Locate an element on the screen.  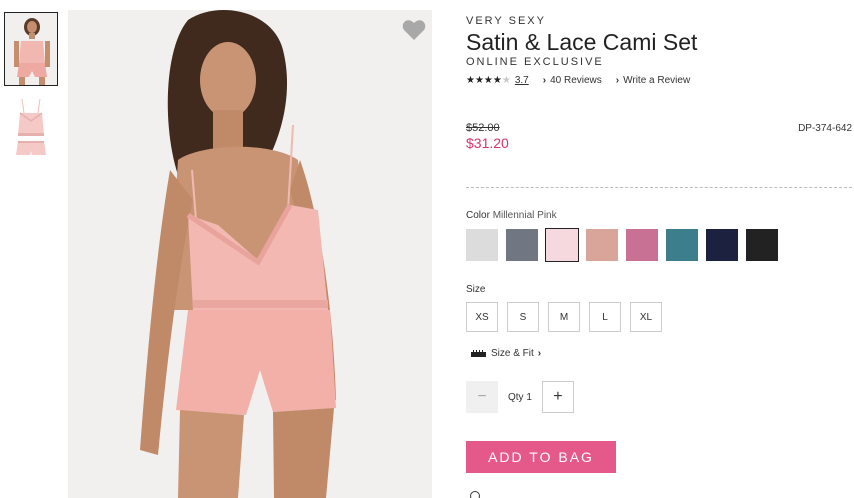
rating-row: ★★★★★ 3.7 › 40 Reviews › Write a Review is located at coordinates (578, 80).